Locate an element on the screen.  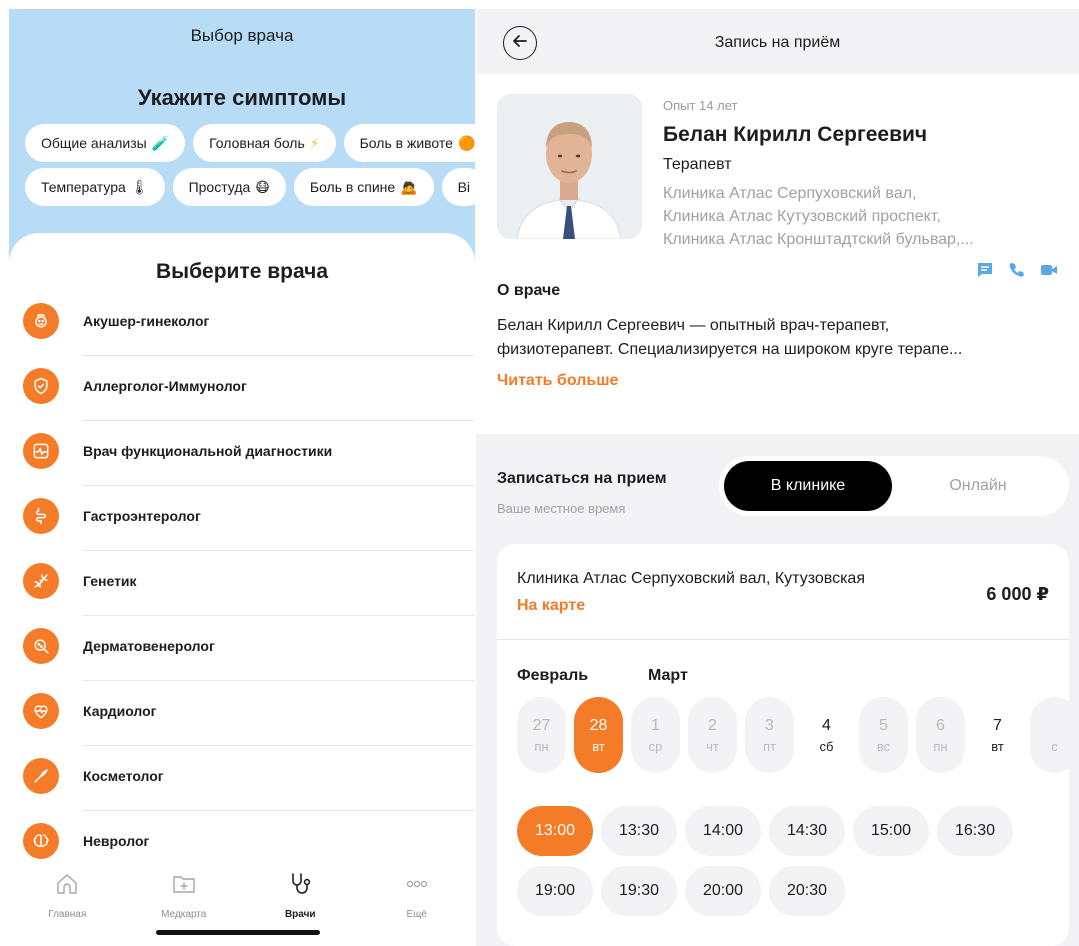
date-day: 3 is located at coordinates (769, 725).